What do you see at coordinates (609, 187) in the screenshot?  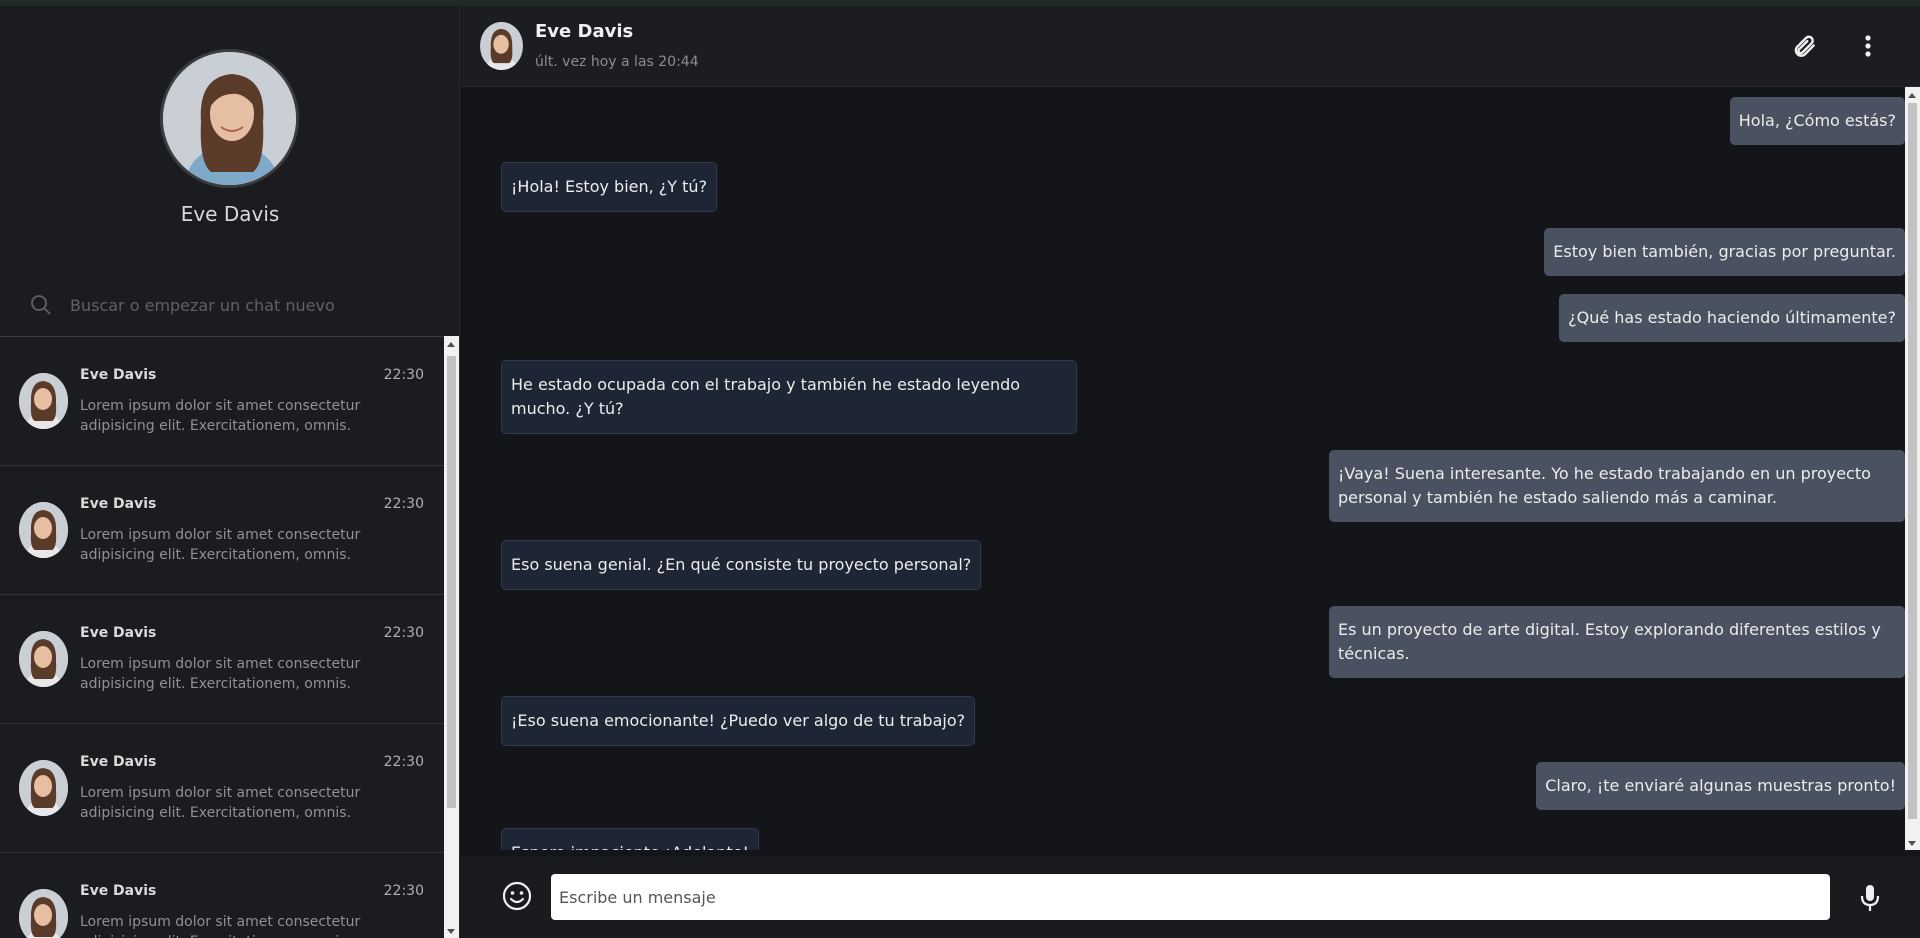 I see `message-incoming: ¡Hola! Estoy bien, ¿Y tú?` at bounding box center [609, 187].